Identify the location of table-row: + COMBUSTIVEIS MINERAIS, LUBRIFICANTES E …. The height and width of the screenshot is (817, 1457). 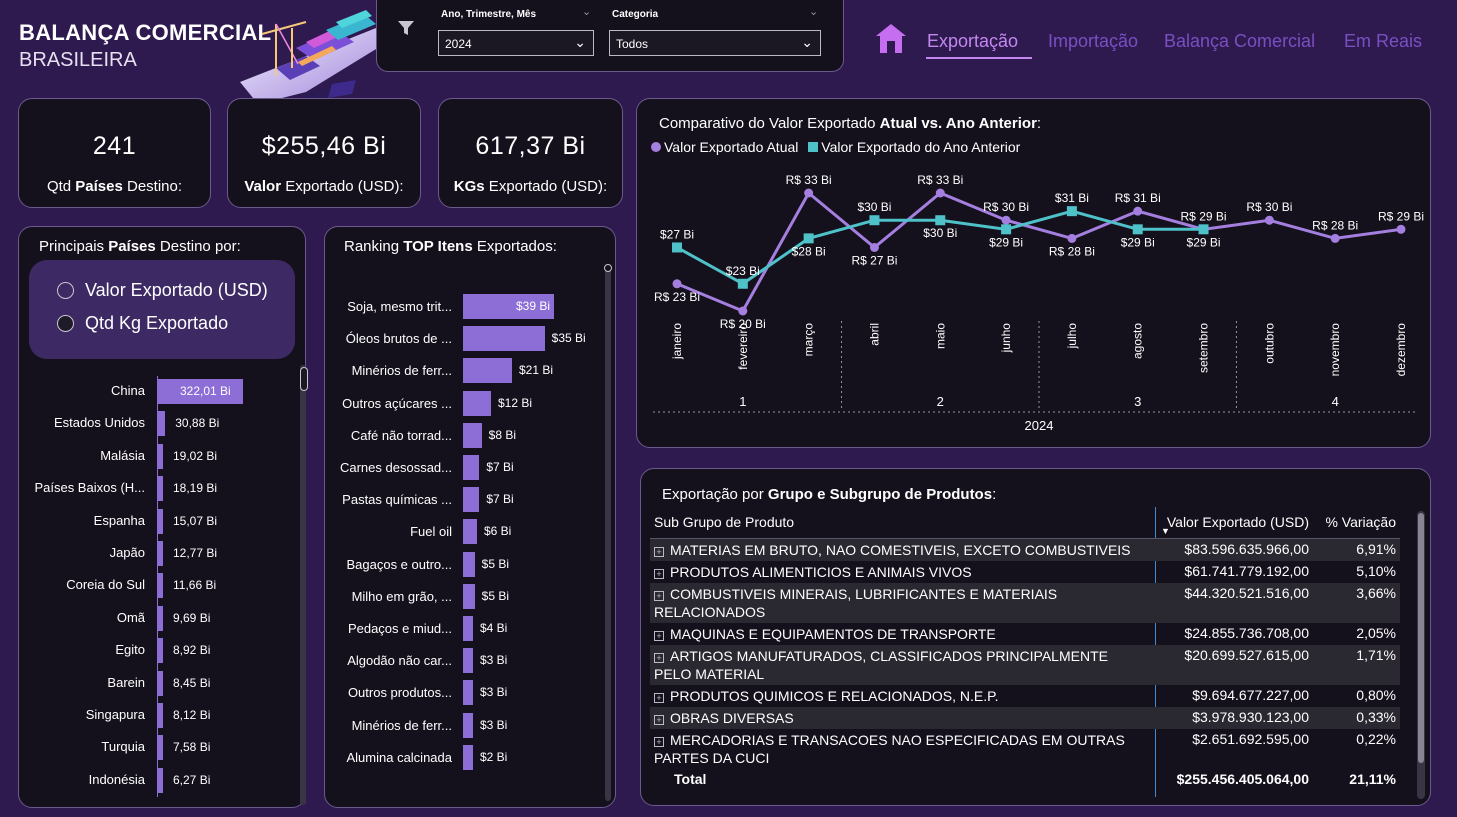
(1025, 602).